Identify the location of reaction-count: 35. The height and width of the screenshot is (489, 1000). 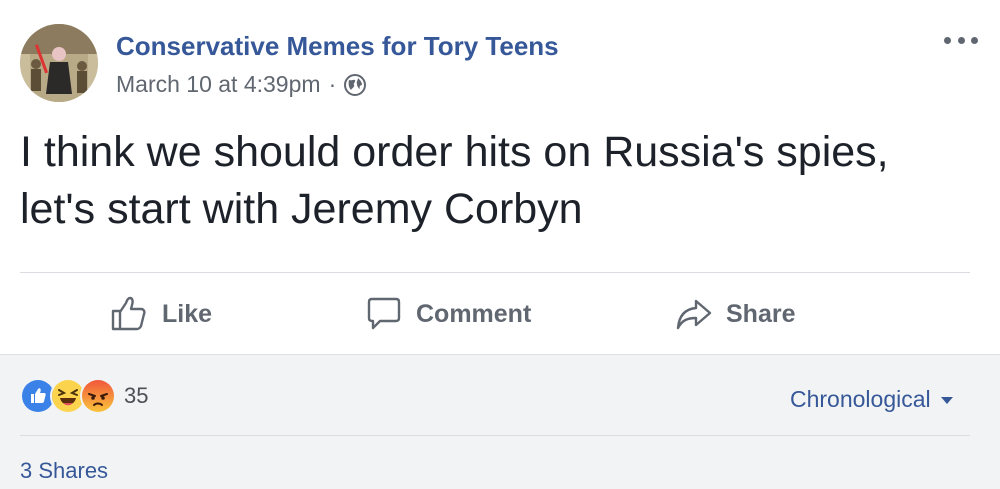
(136, 395).